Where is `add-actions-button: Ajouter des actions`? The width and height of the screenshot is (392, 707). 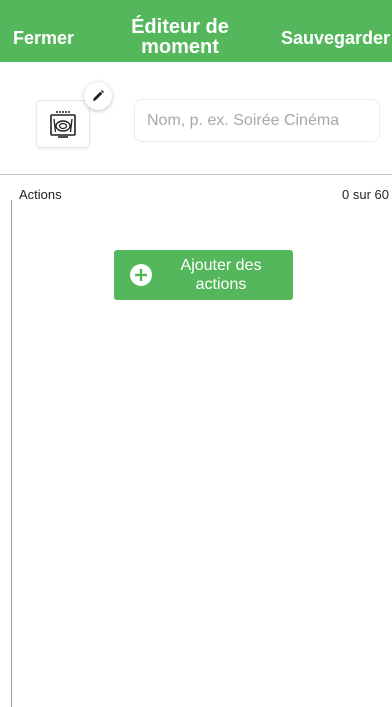 add-actions-button: Ajouter des actions is located at coordinates (203, 275).